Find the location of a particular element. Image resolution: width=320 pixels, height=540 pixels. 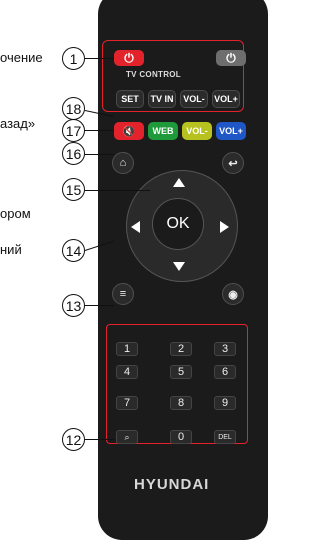

menu-icon: ≡ is located at coordinates (123, 294).